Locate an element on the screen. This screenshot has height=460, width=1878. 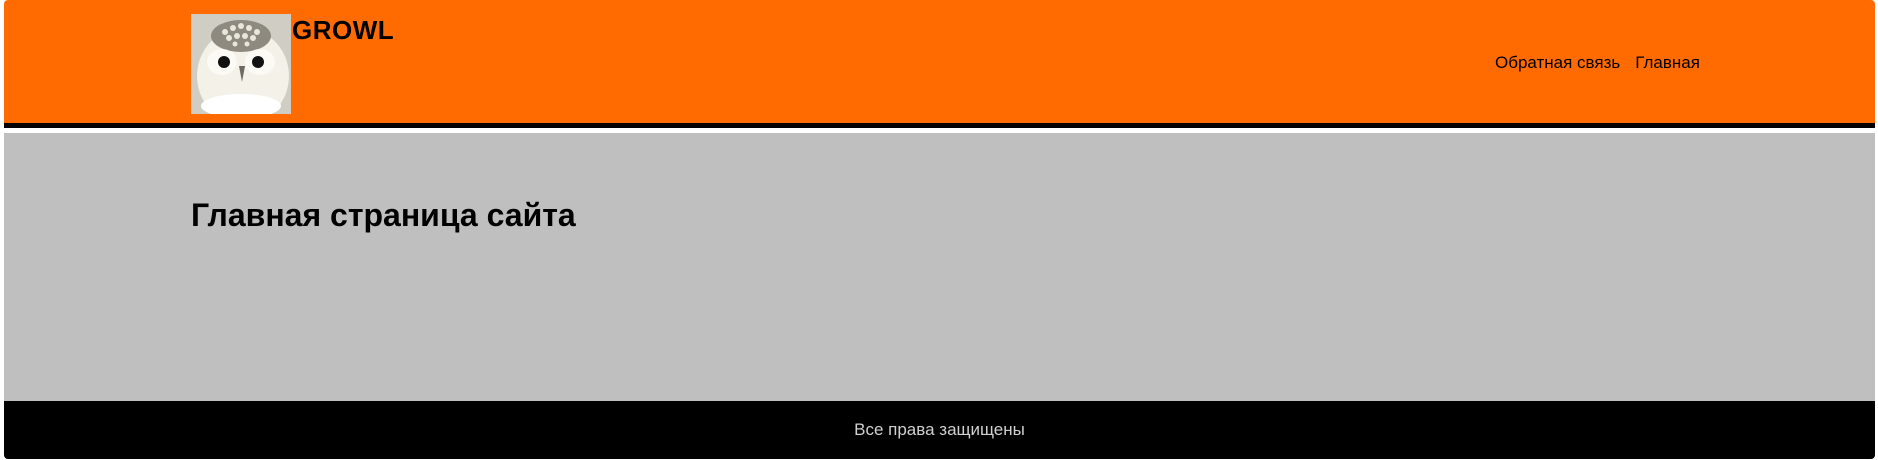
footer-copyright: Все права защищены is located at coordinates (939, 429).